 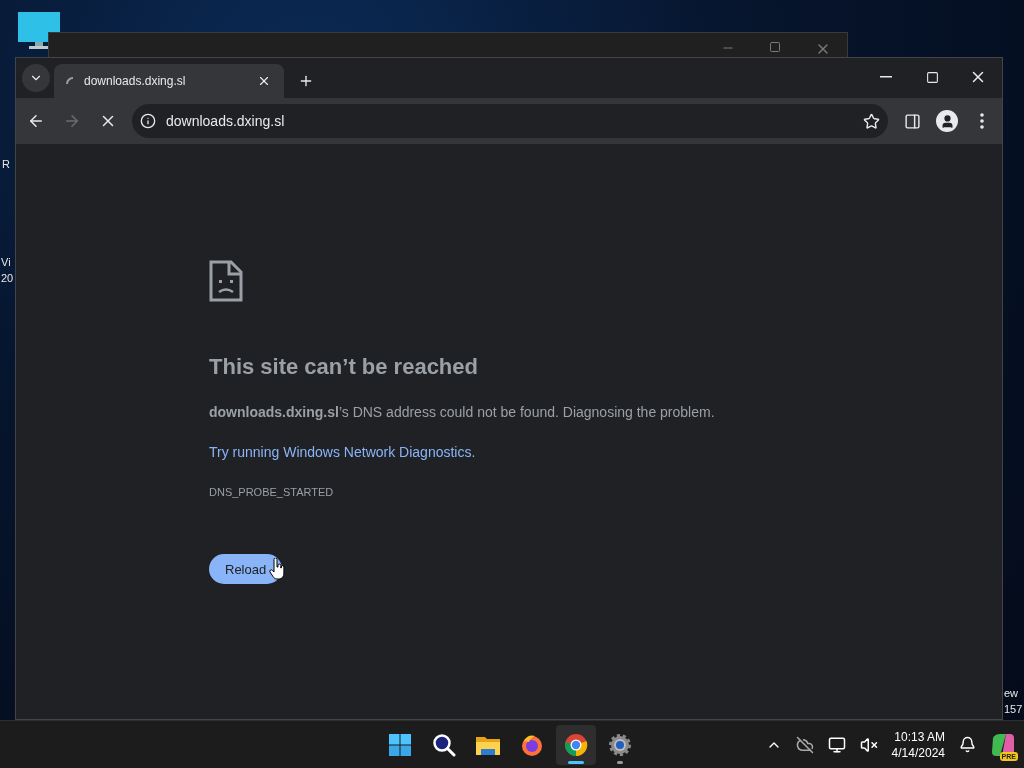 What do you see at coordinates (868, 744) in the screenshot?
I see `muted-speaker-icon` at bounding box center [868, 744].